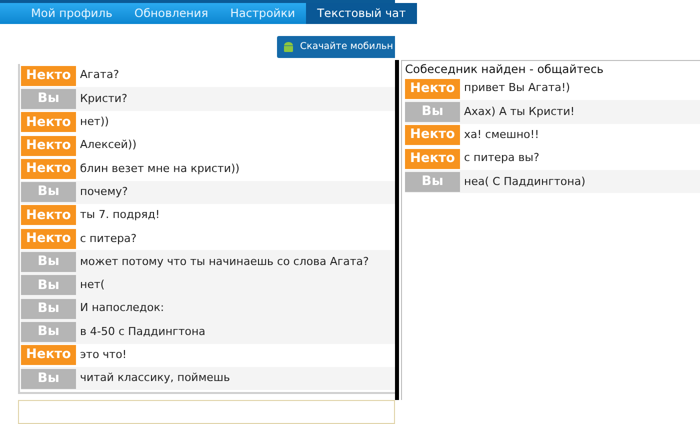  Describe the element at coordinates (155, 378) in the screenshot. I see `message-text: читай классику, поймешь` at that location.